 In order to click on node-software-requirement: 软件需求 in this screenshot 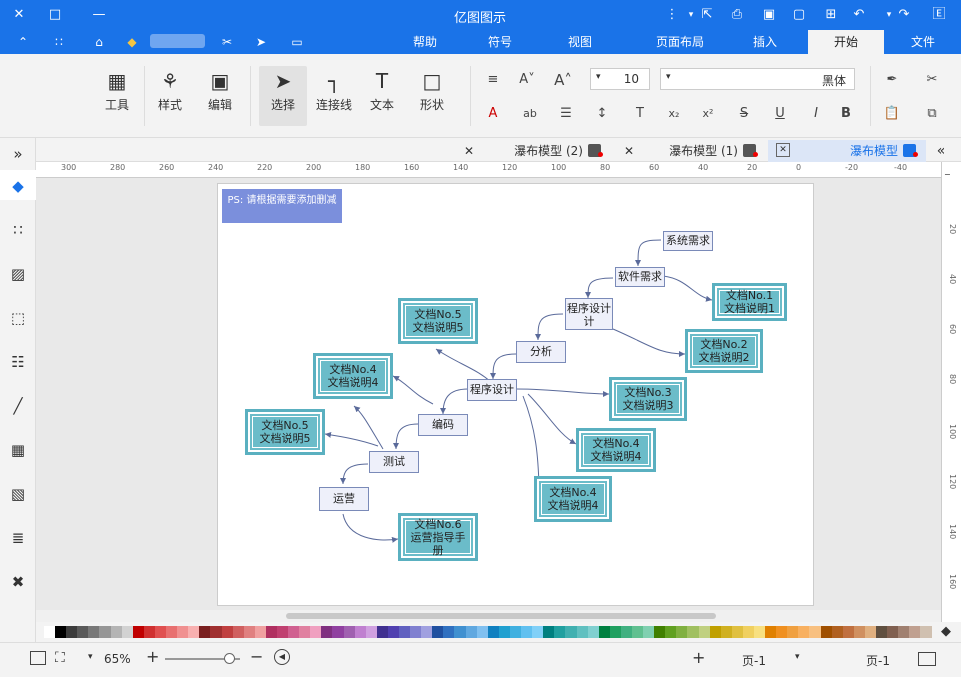, I will do `click(640, 277)`.